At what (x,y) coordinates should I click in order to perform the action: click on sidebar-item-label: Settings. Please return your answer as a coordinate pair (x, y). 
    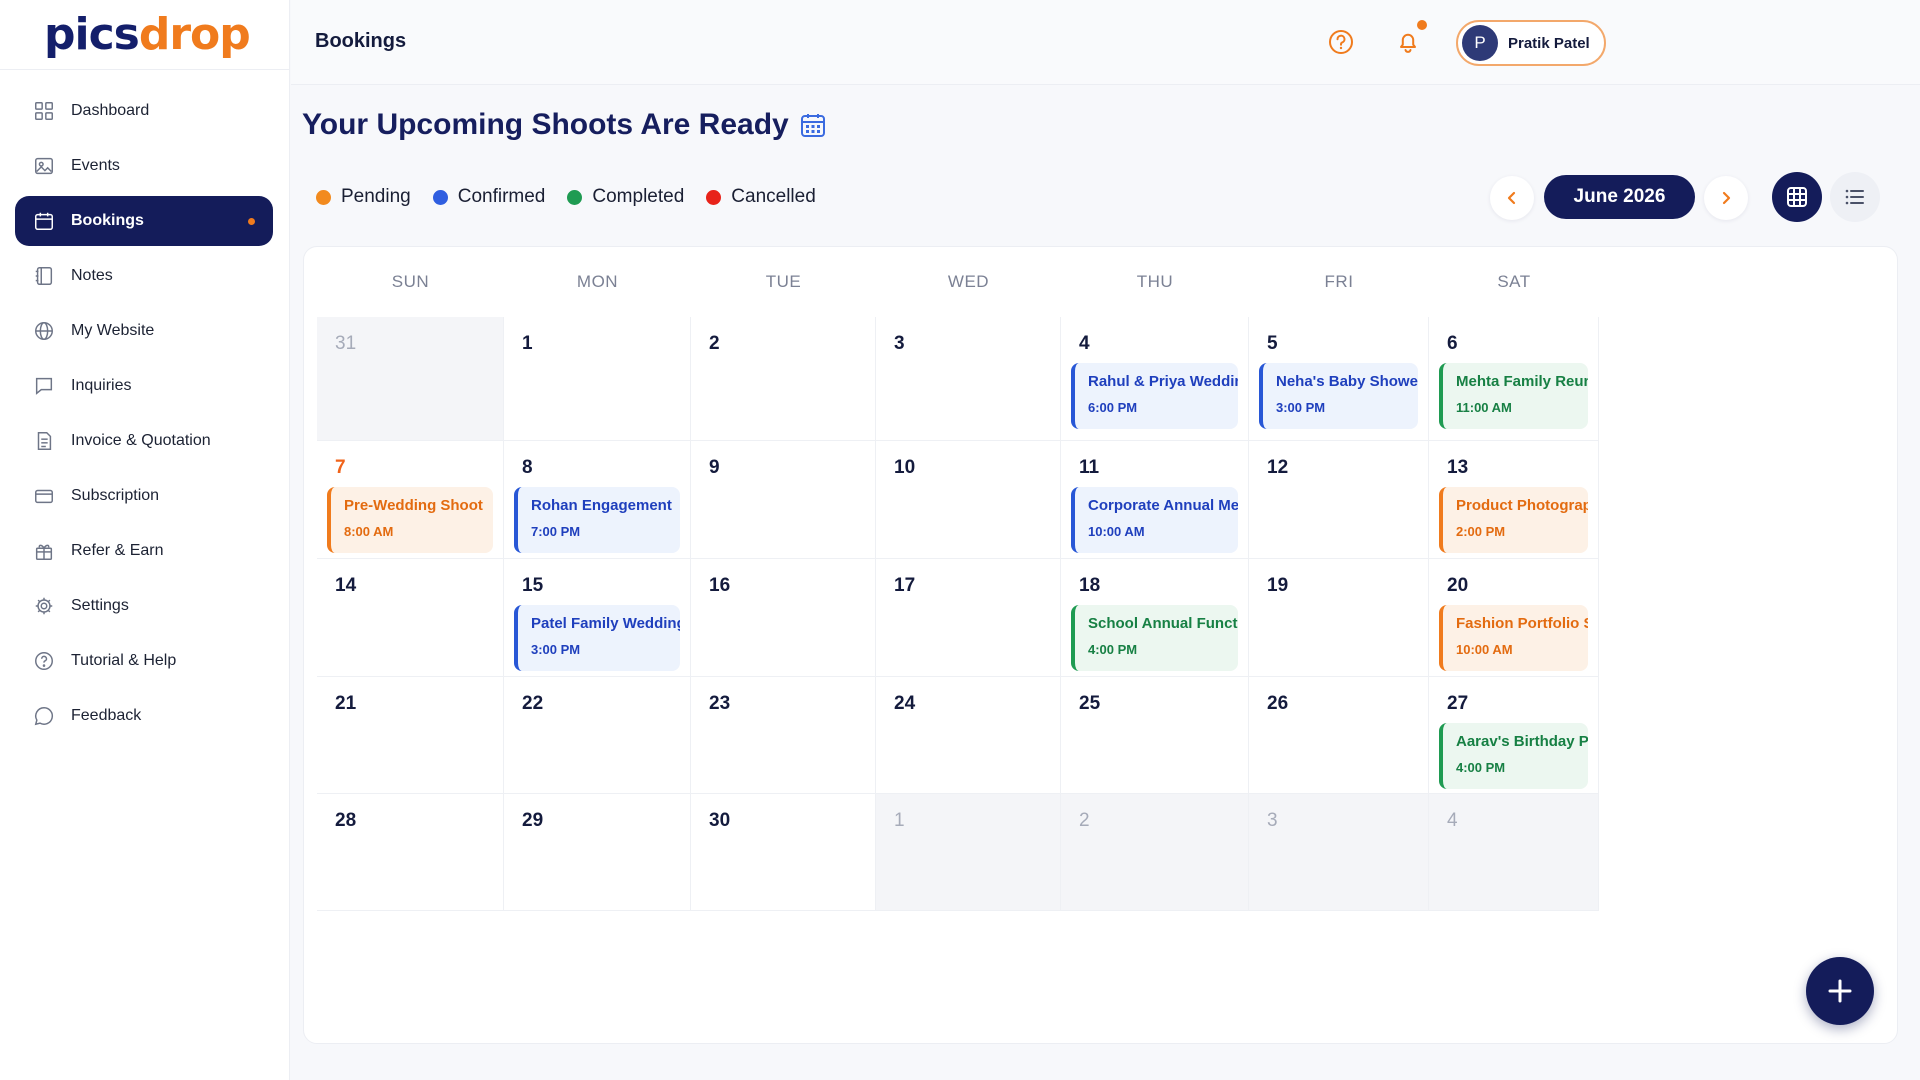
    Looking at the image, I should click on (100, 605).